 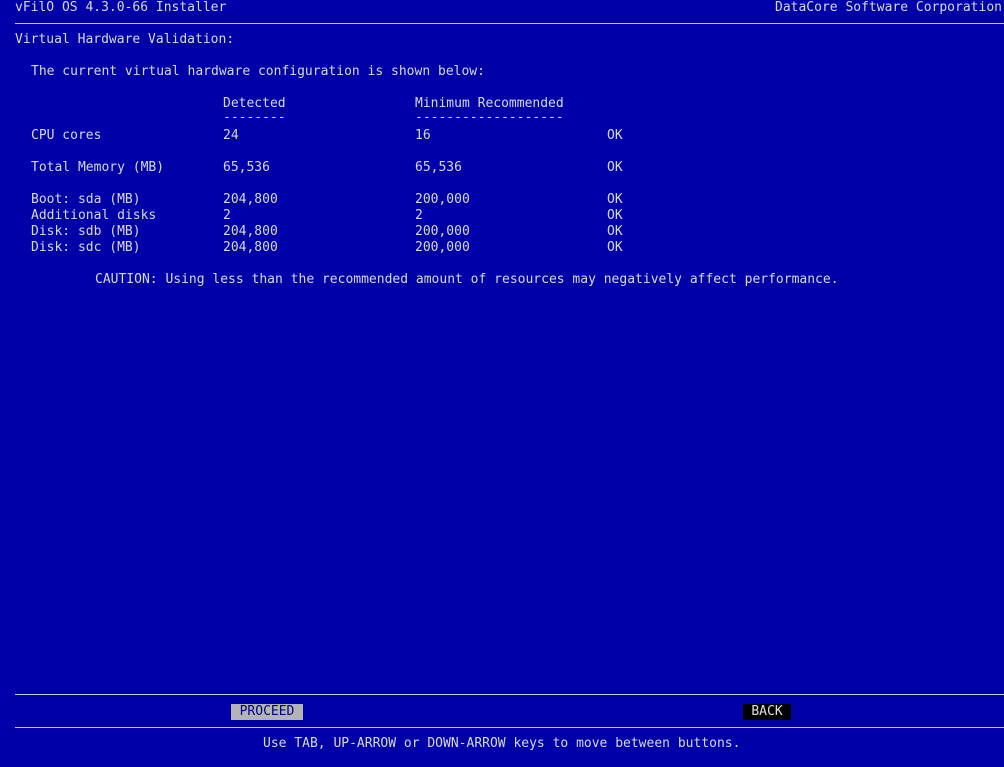 I want to click on row-label: Disk: sdb (MB), so click(x=86, y=231).